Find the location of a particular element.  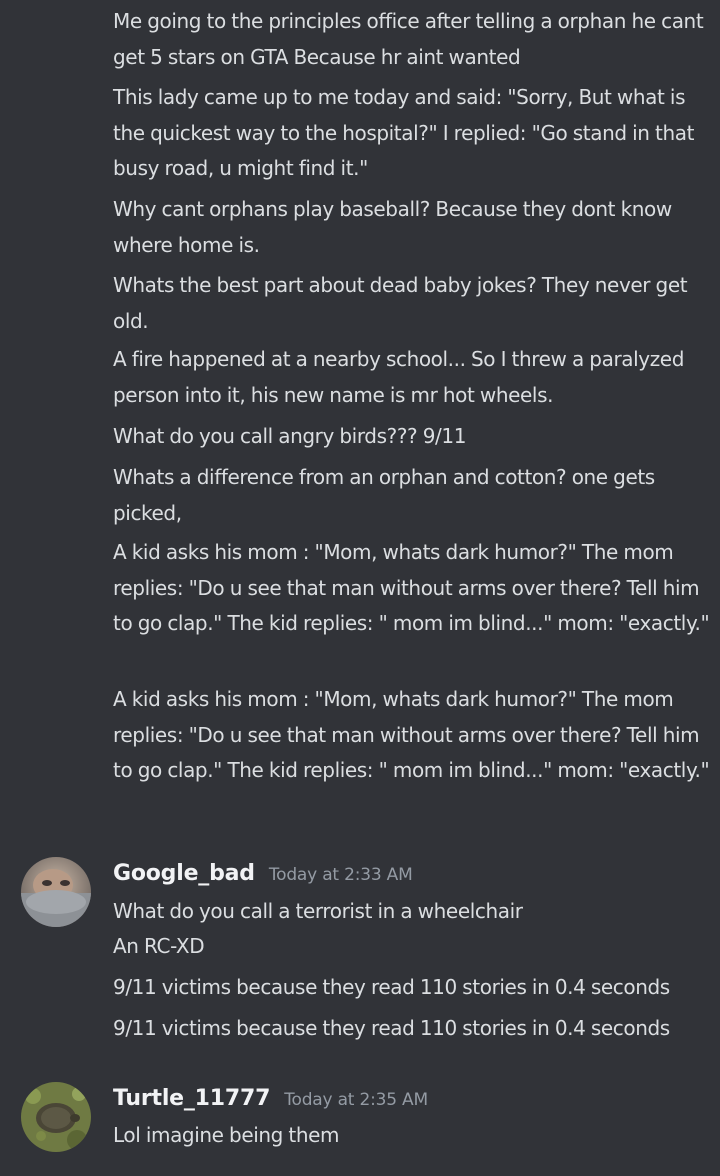

username: Turtle_11777 is located at coordinates (191, 1098).